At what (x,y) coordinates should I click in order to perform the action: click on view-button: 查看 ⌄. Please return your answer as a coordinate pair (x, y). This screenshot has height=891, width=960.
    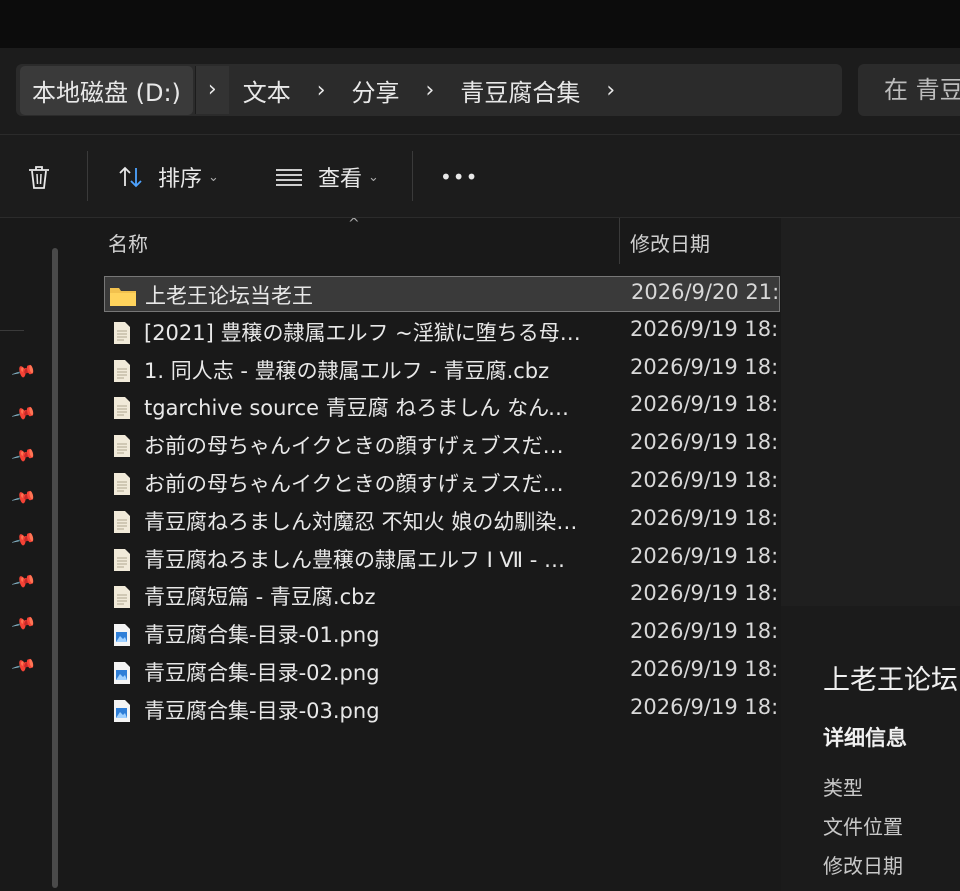
    Looking at the image, I should click on (326, 177).